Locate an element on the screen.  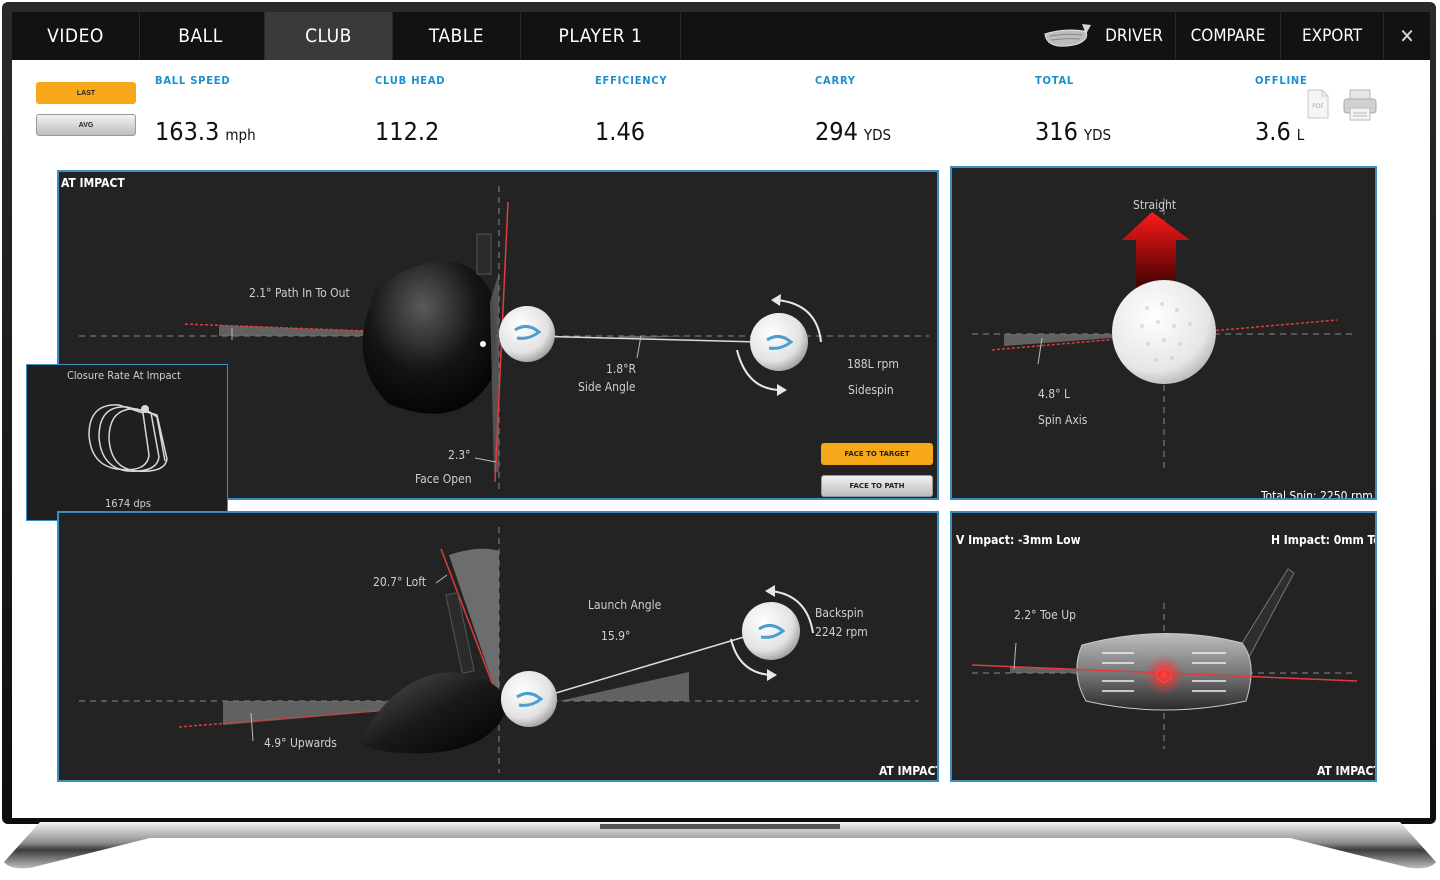
printer-icon is located at coordinates (1360, 105).